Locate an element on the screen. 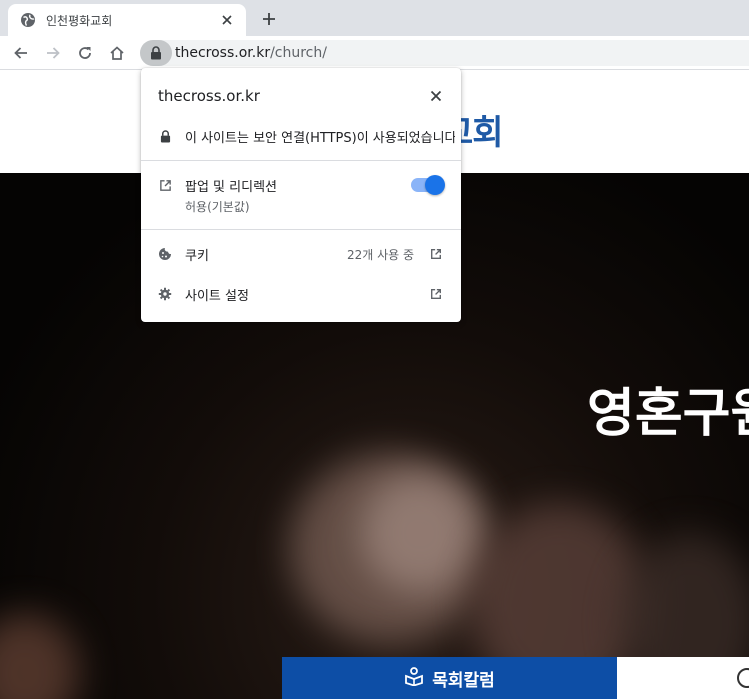 The height and width of the screenshot is (699, 749). toggle-knob is located at coordinates (435, 185).